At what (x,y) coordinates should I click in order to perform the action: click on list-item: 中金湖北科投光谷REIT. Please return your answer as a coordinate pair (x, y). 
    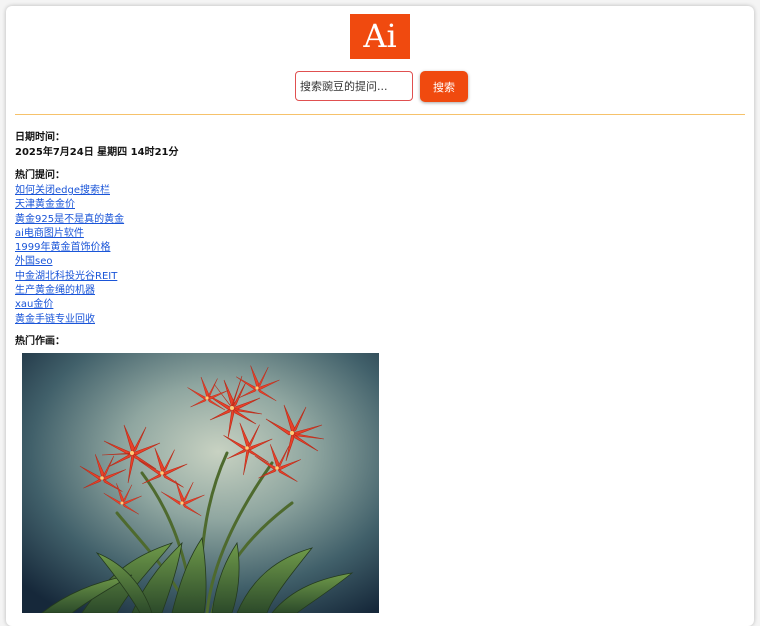
    Looking at the image, I should click on (69, 274).